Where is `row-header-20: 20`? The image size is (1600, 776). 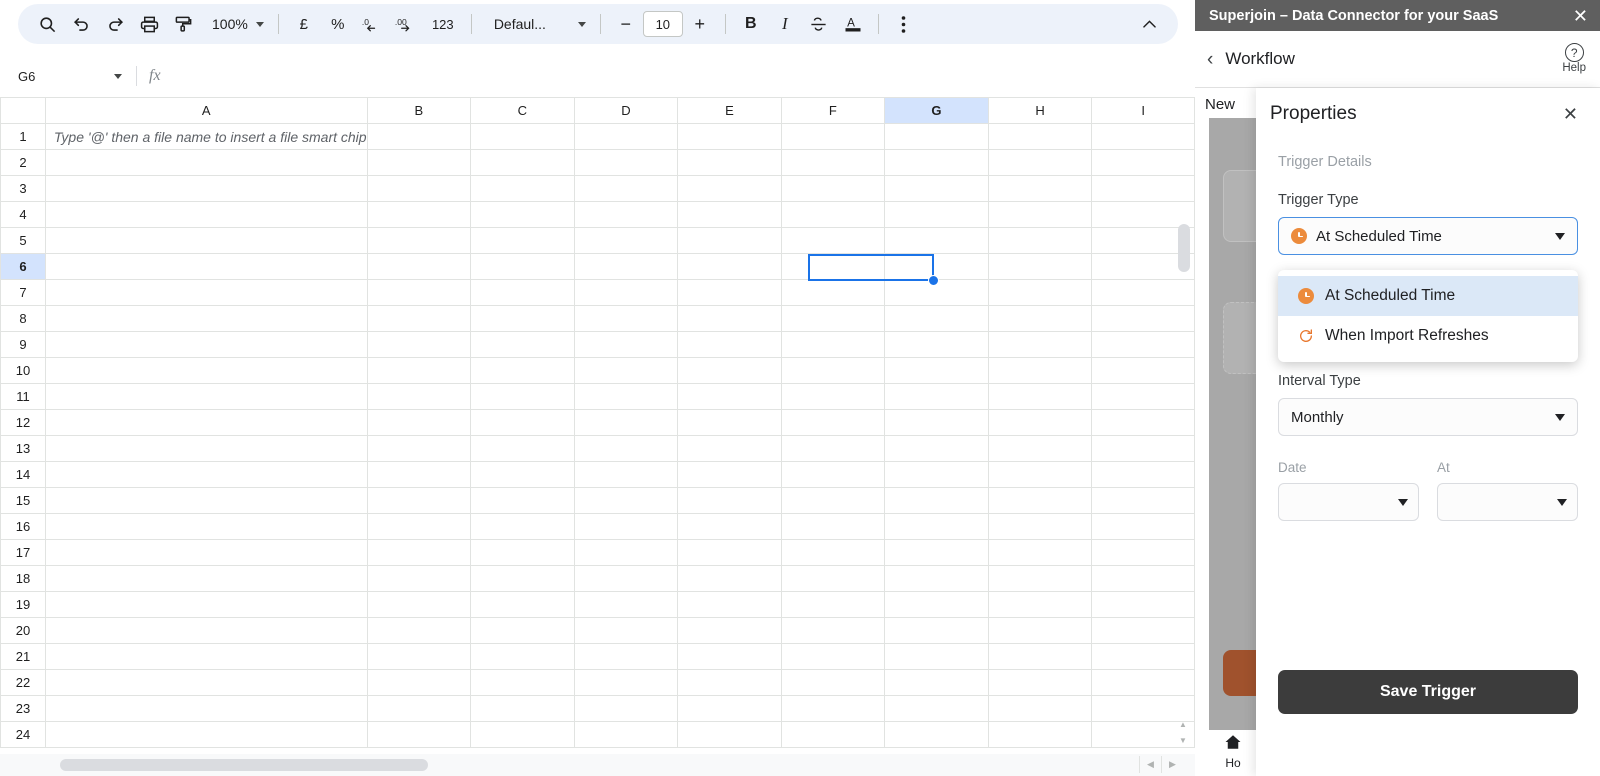 row-header-20: 20 is located at coordinates (23, 630).